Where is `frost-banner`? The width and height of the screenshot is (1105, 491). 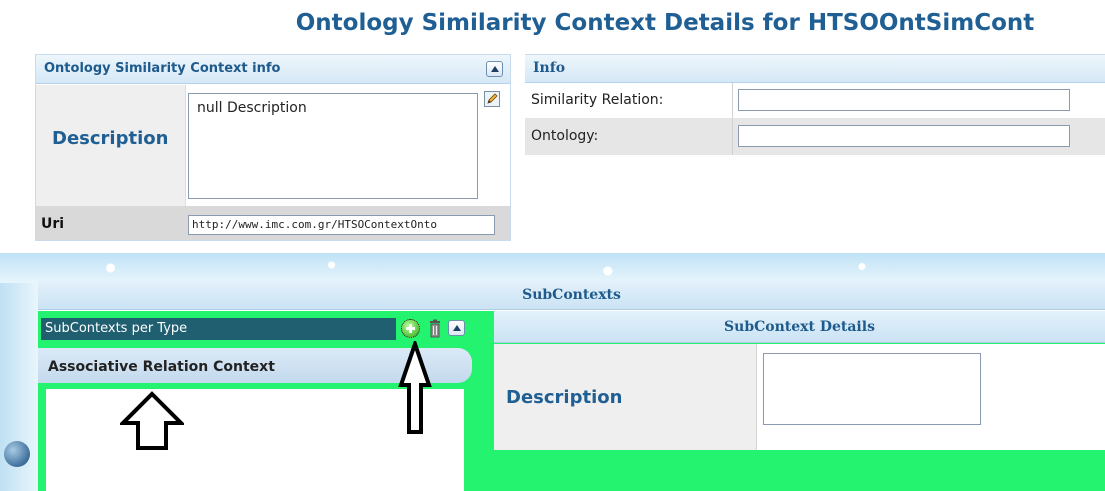
frost-banner is located at coordinates (552, 268).